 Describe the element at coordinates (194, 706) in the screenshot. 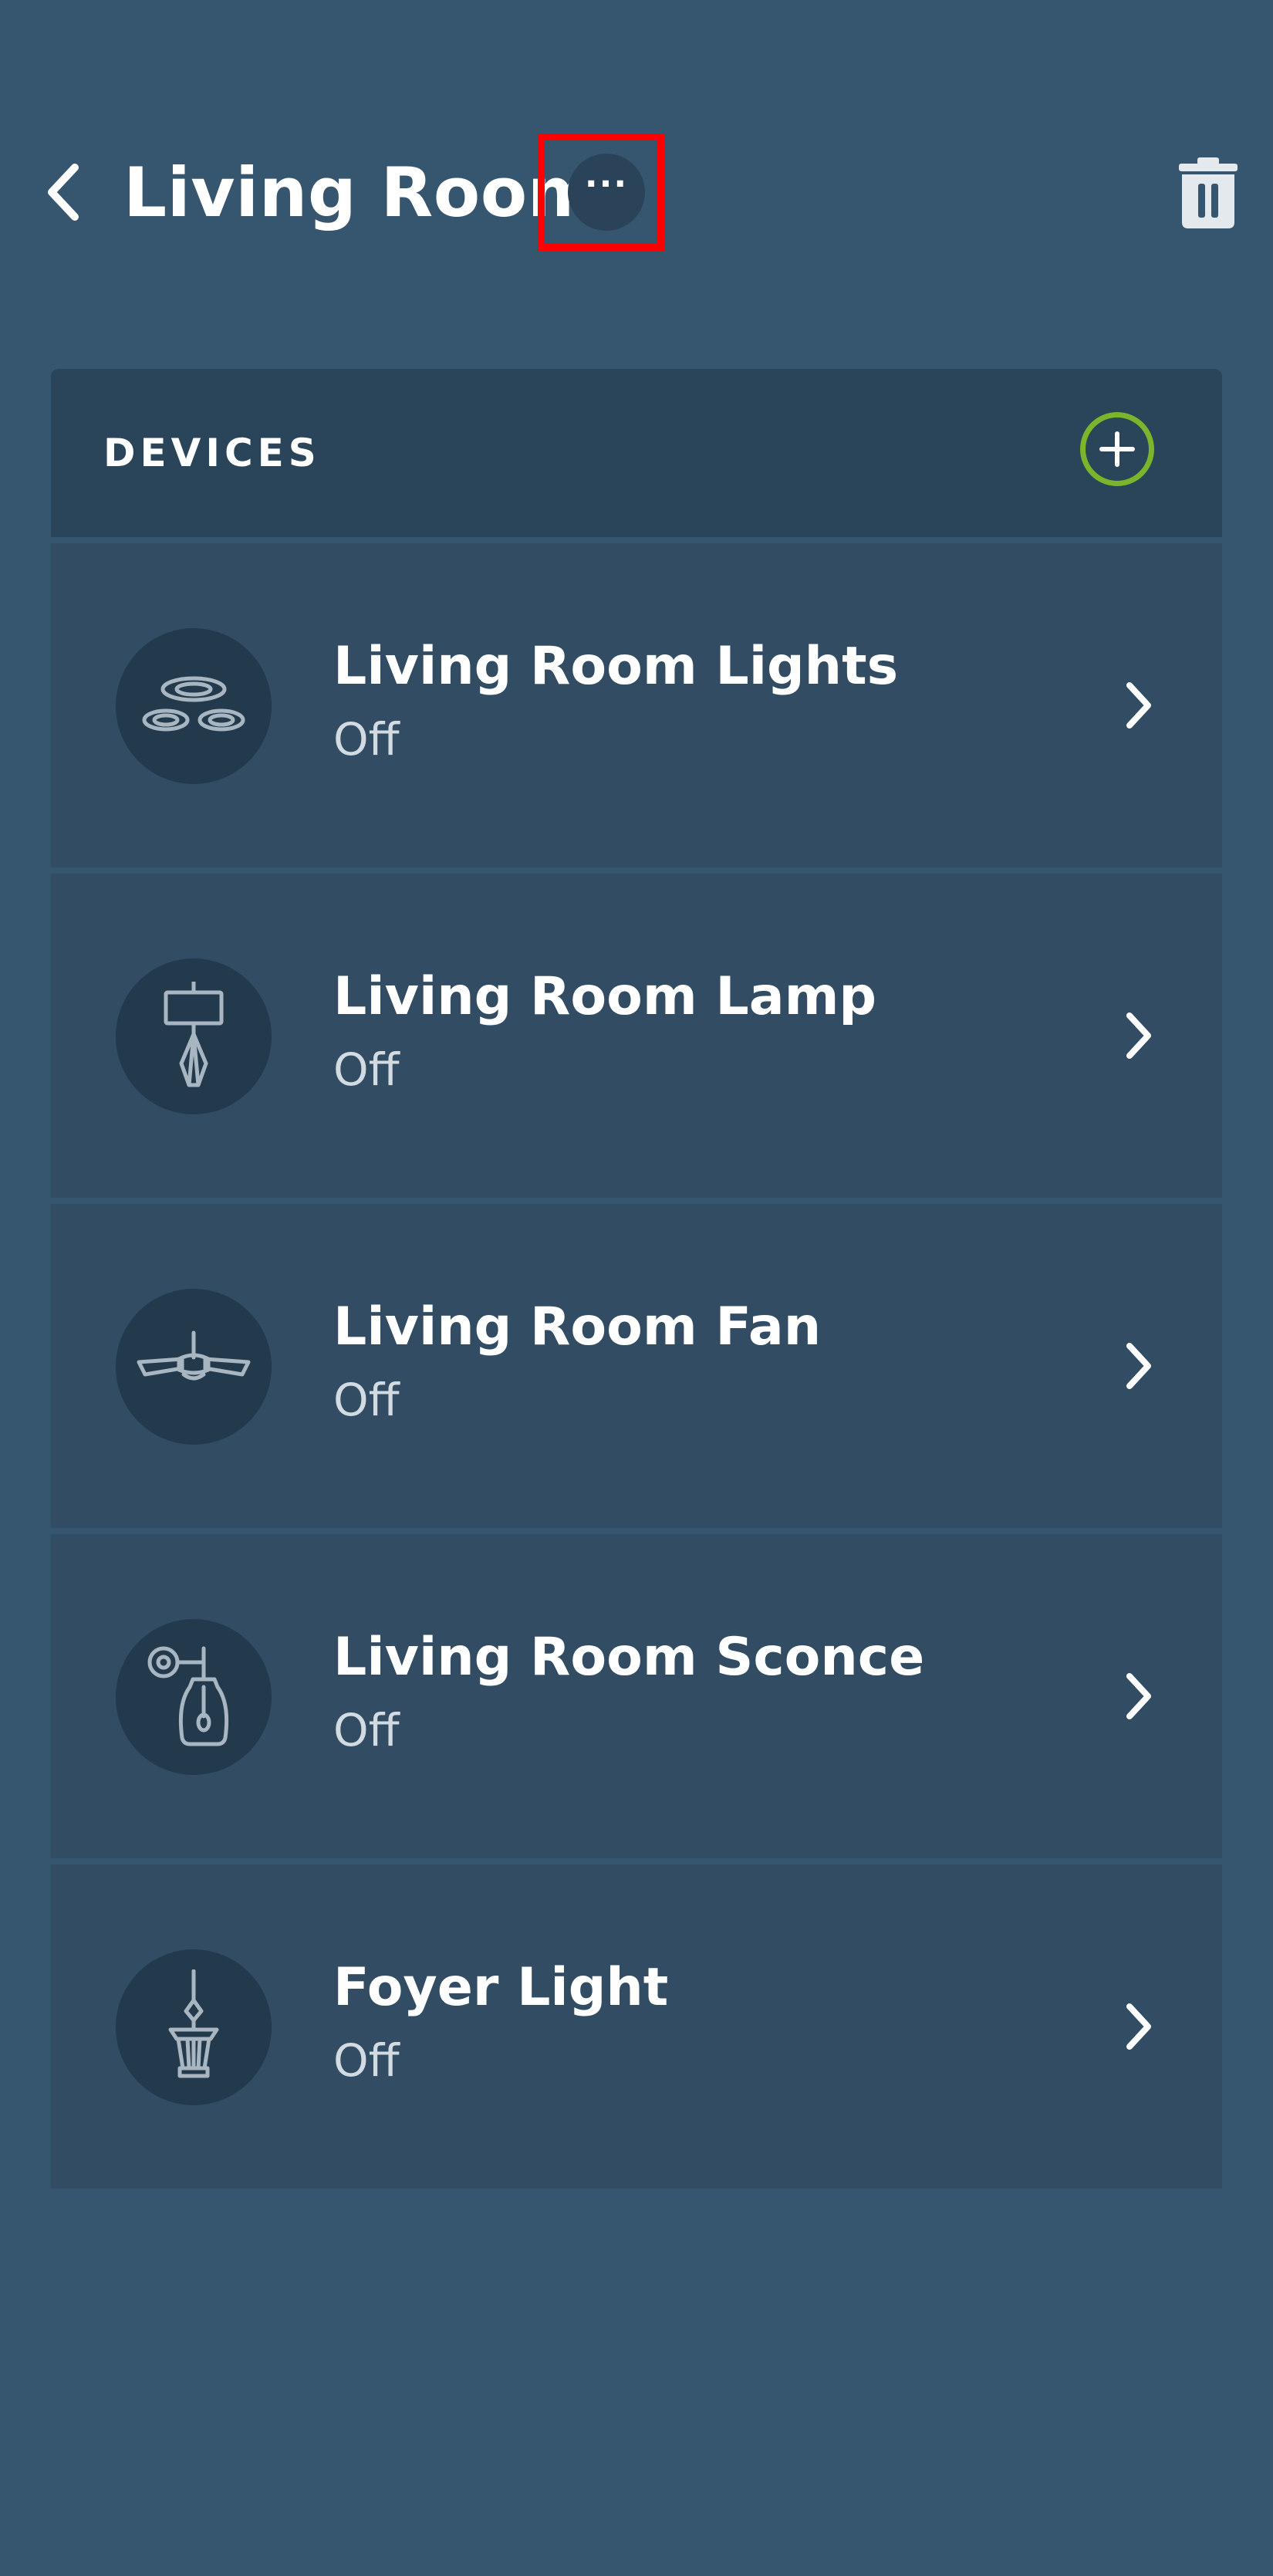

I see `recessed-lights-icon` at that location.